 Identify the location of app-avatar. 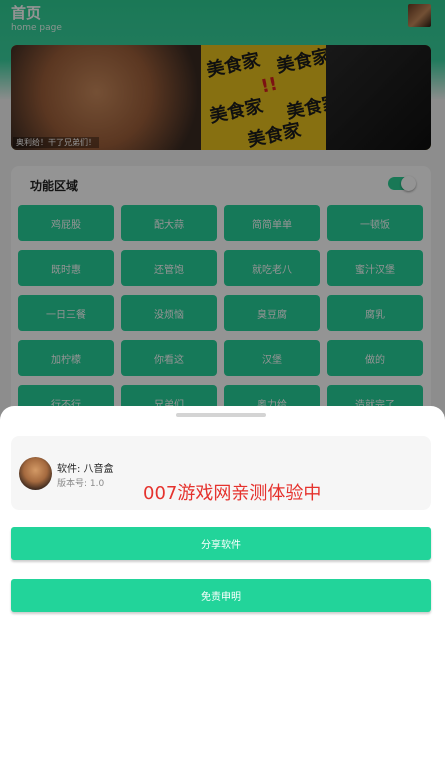
(35, 473).